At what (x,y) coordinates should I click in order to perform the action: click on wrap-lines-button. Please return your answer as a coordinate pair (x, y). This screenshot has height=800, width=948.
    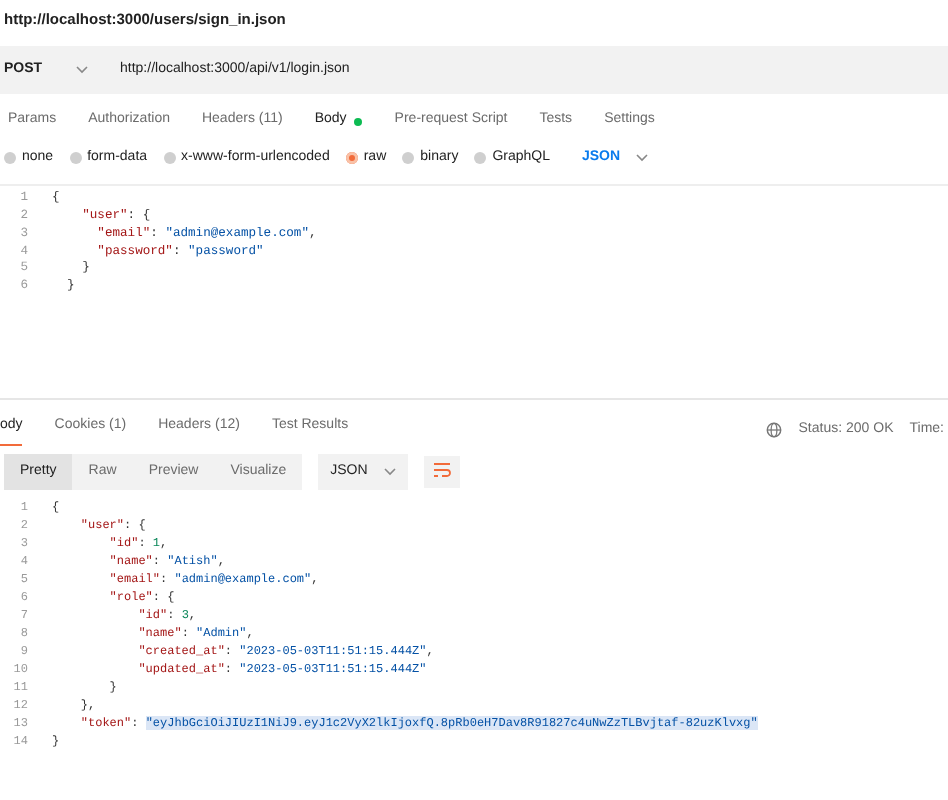
    Looking at the image, I should click on (441, 472).